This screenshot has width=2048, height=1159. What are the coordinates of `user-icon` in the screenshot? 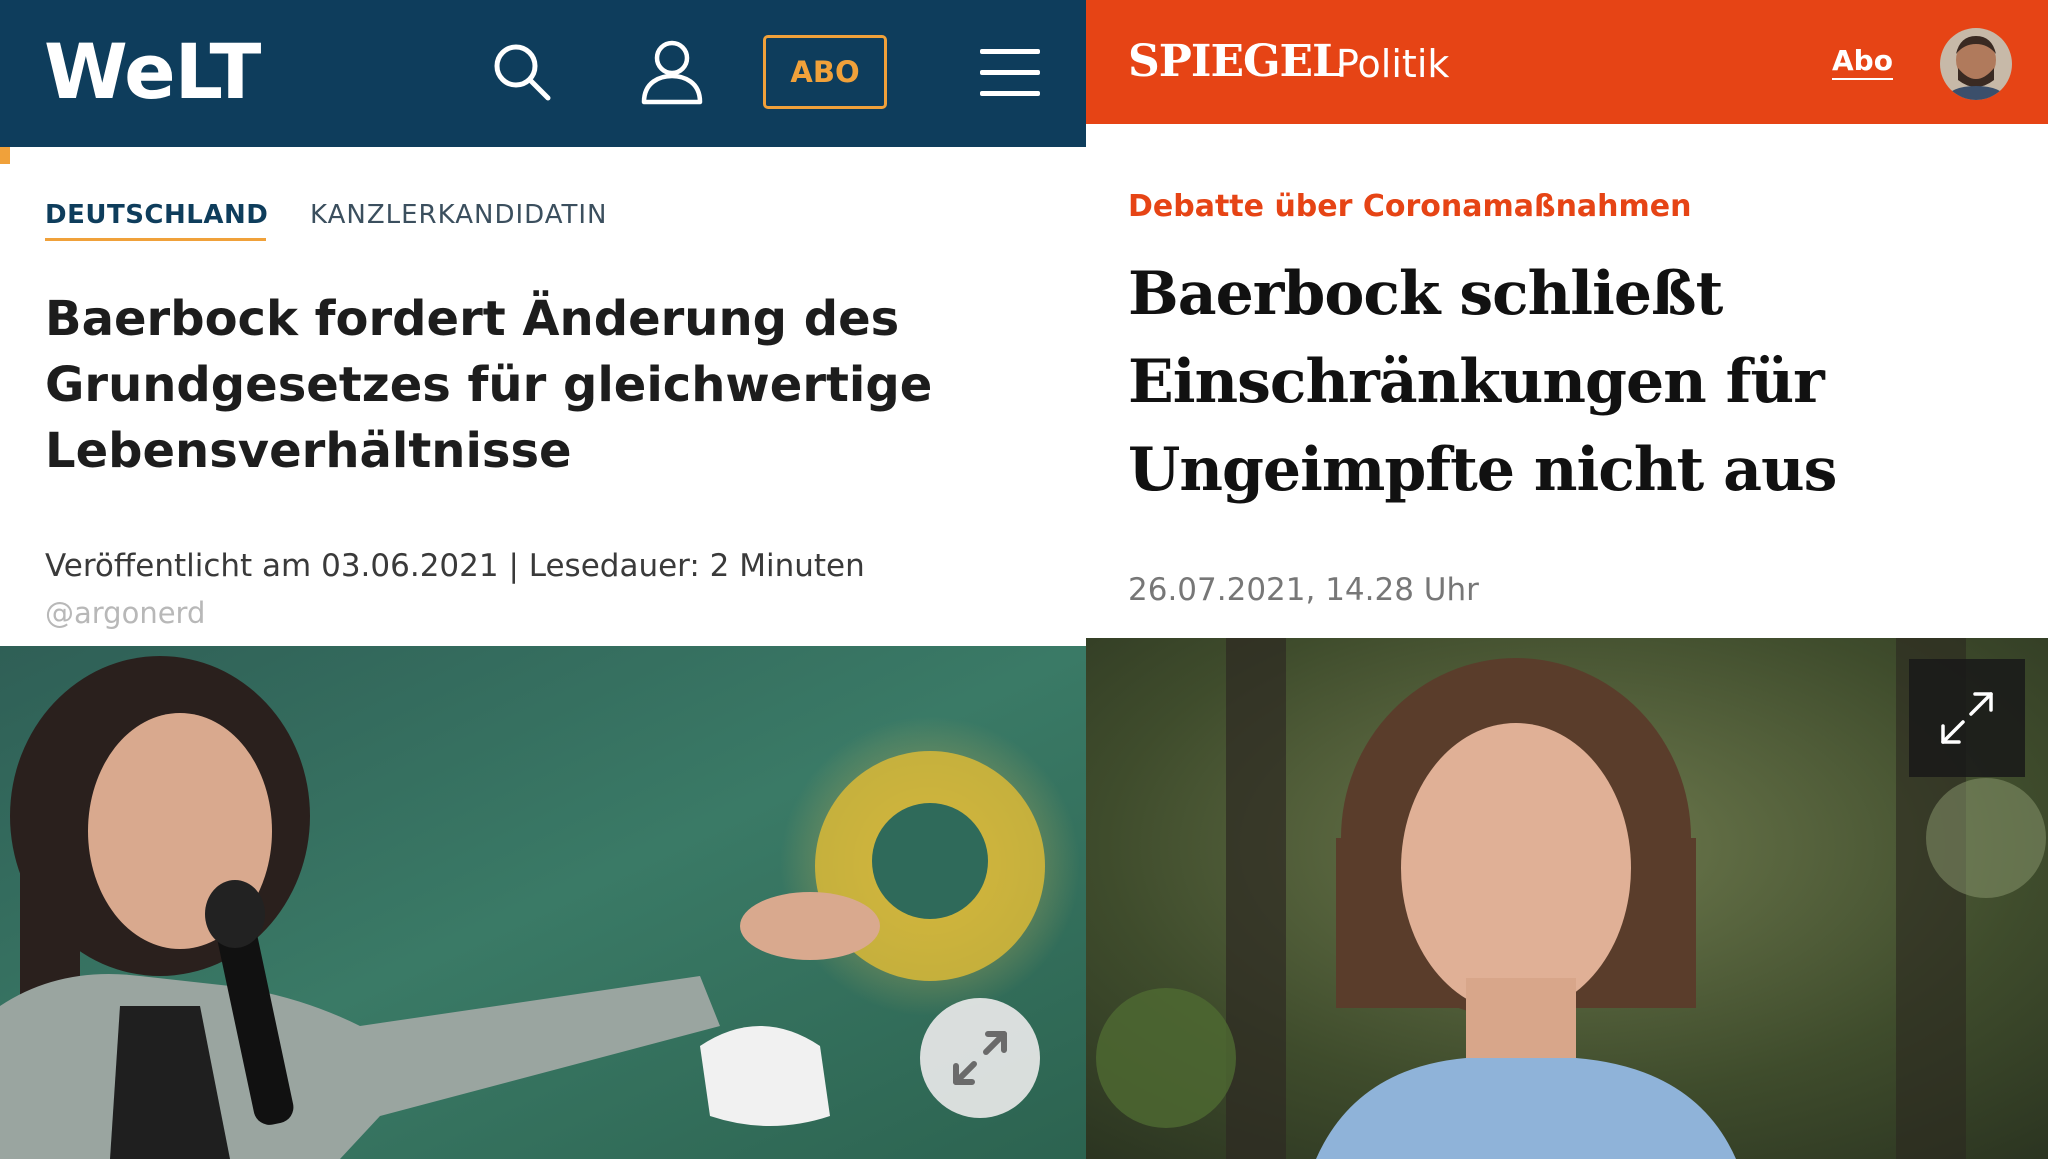 It's located at (672, 72).